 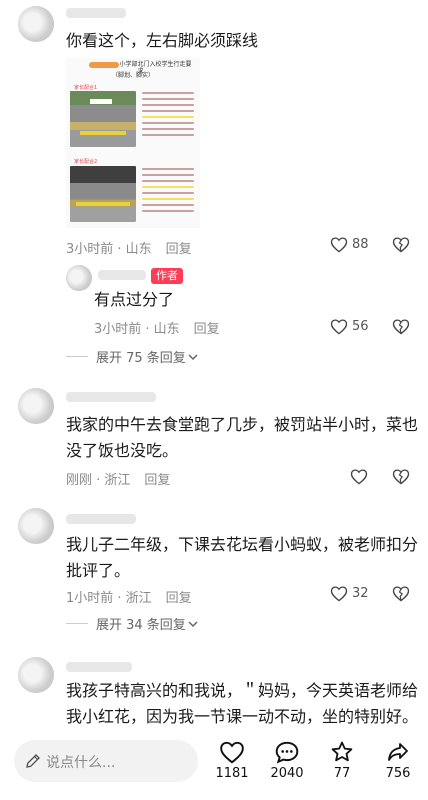 What do you see at coordinates (349, 326) in the screenshot?
I see `like-button: 56` at bounding box center [349, 326].